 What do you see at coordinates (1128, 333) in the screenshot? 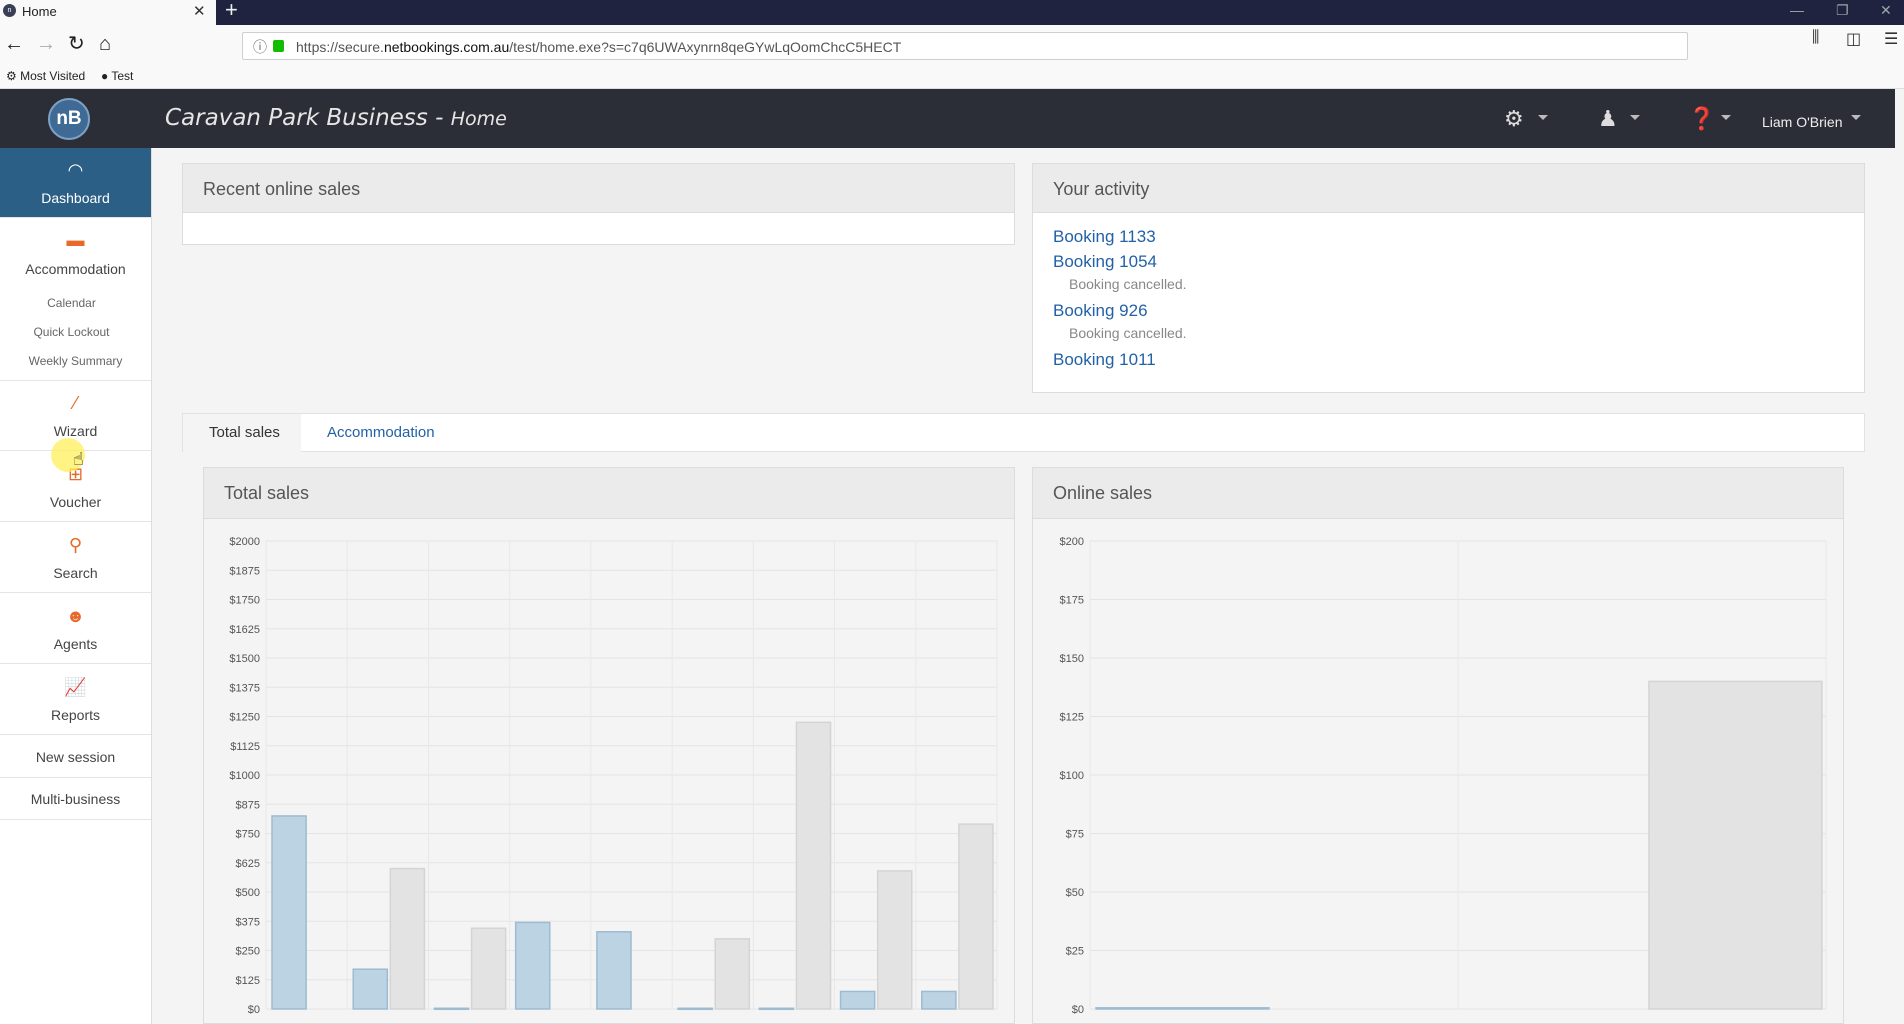
I see `activity-note: Booking cancelled.` at bounding box center [1128, 333].